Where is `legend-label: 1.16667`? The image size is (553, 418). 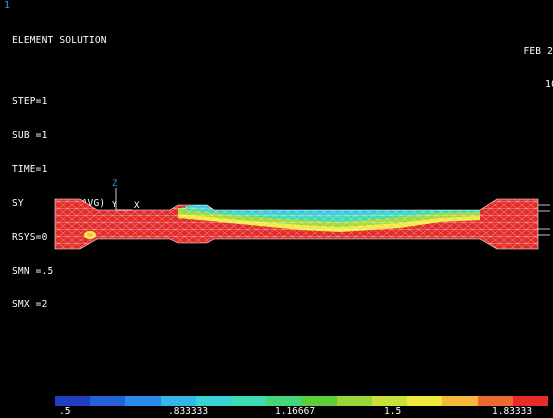
legend-label: 1.16667 is located at coordinates (295, 411).